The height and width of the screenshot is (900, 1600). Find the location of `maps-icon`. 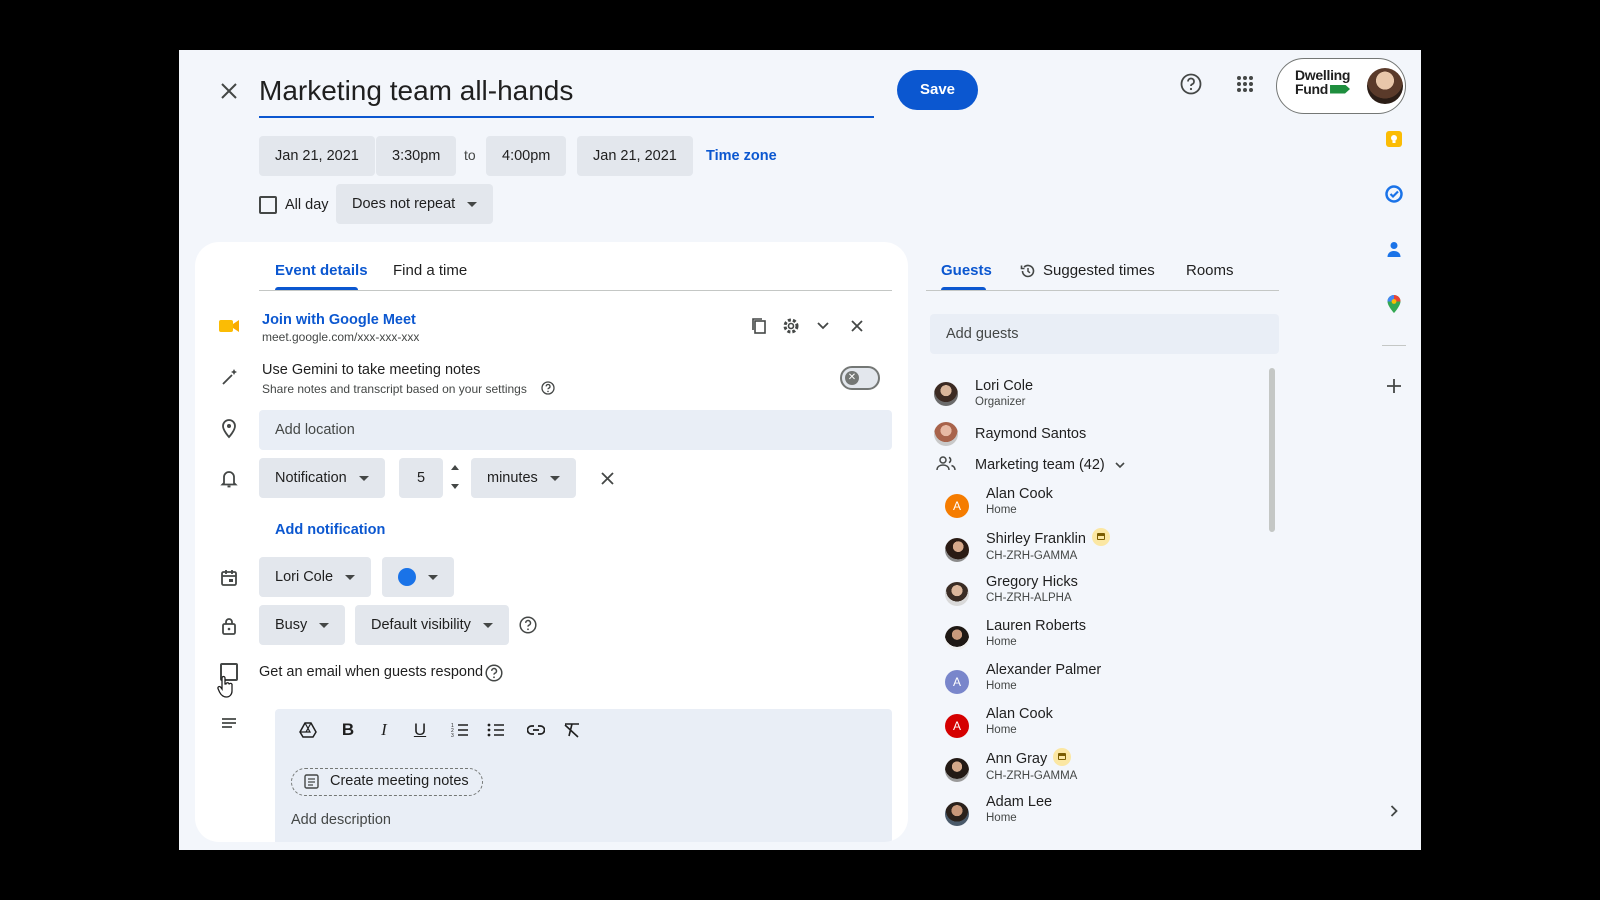

maps-icon is located at coordinates (1395, 304).